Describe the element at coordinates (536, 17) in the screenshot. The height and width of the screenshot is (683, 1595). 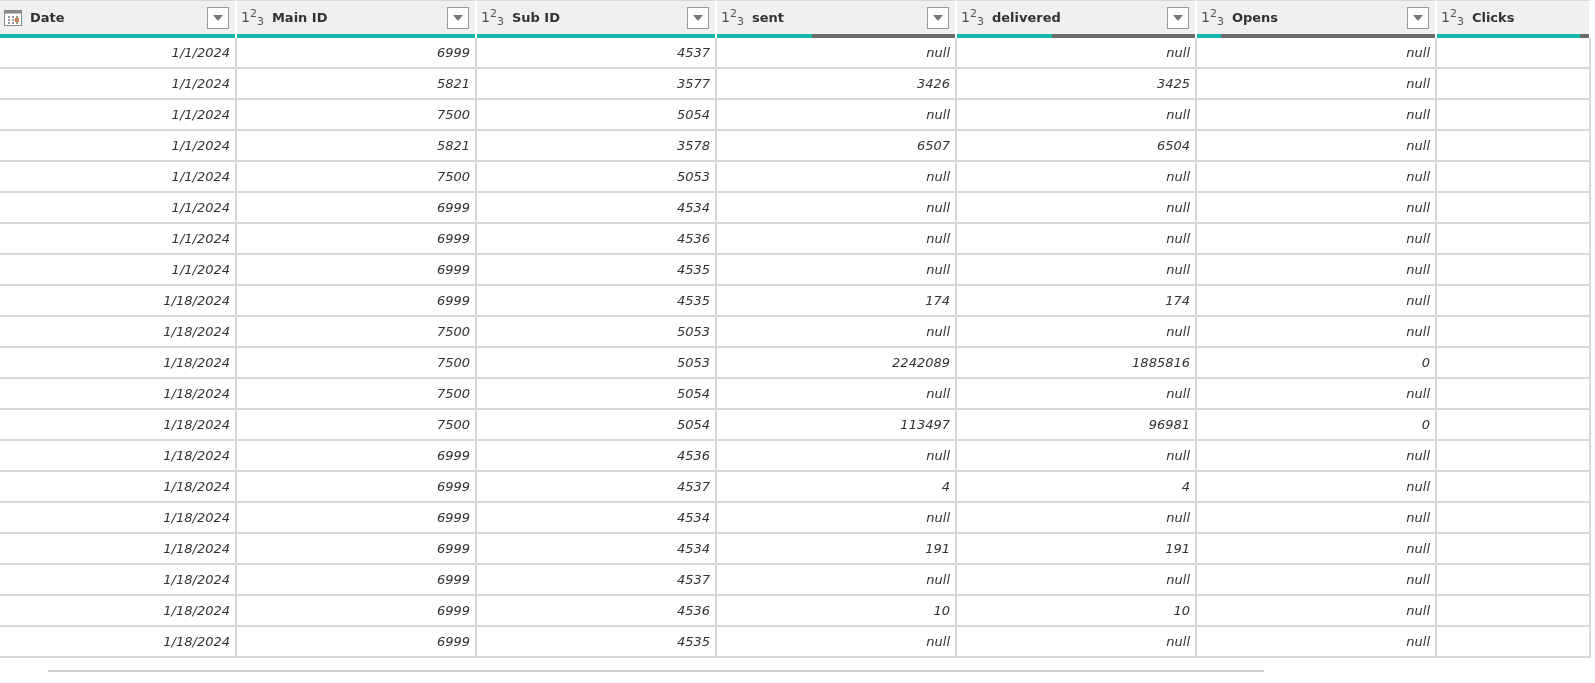
I see `column-title: Sub ID` at that location.